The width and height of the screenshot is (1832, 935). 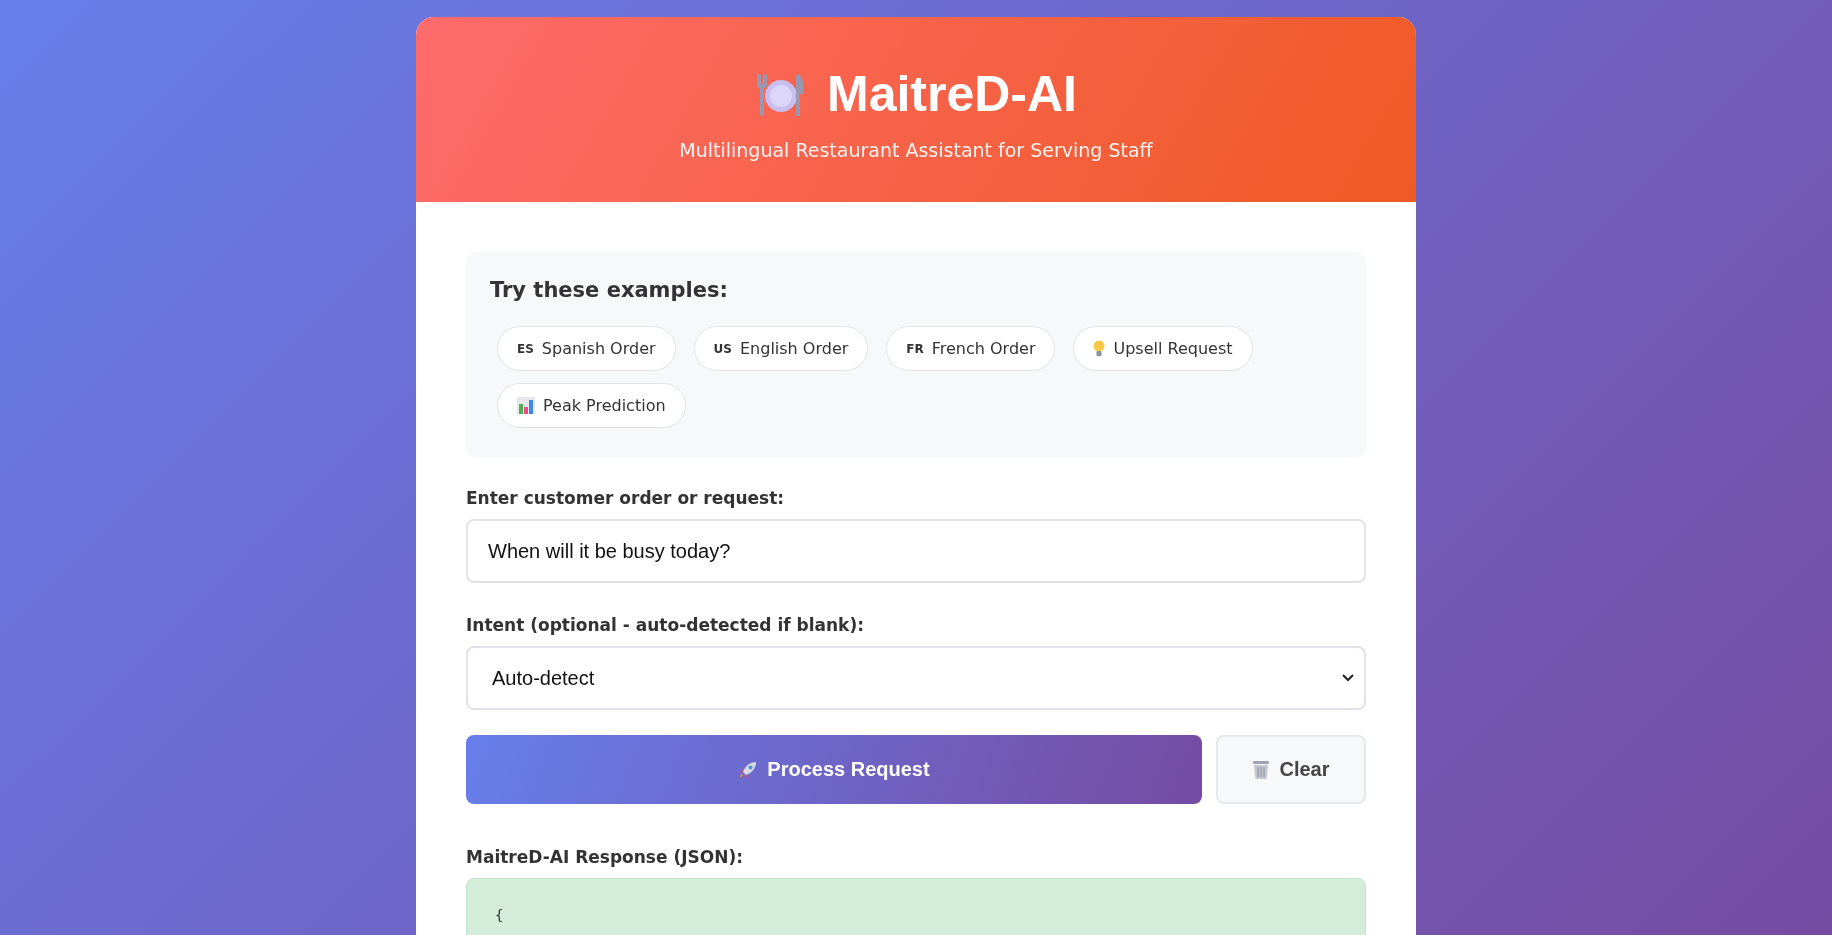 What do you see at coordinates (1099, 348) in the screenshot?
I see `lightbulb-icon` at bounding box center [1099, 348].